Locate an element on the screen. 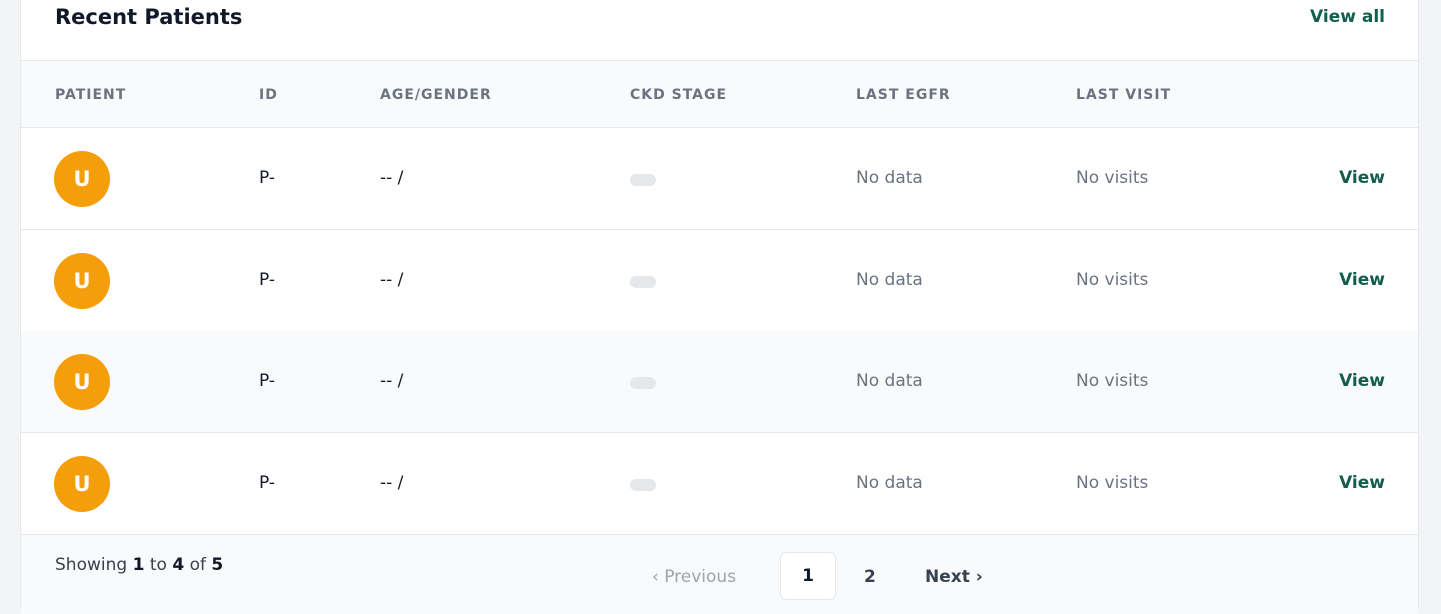 This screenshot has height=614, width=1441. card-header: Recent Patients View all is located at coordinates (719, 30).